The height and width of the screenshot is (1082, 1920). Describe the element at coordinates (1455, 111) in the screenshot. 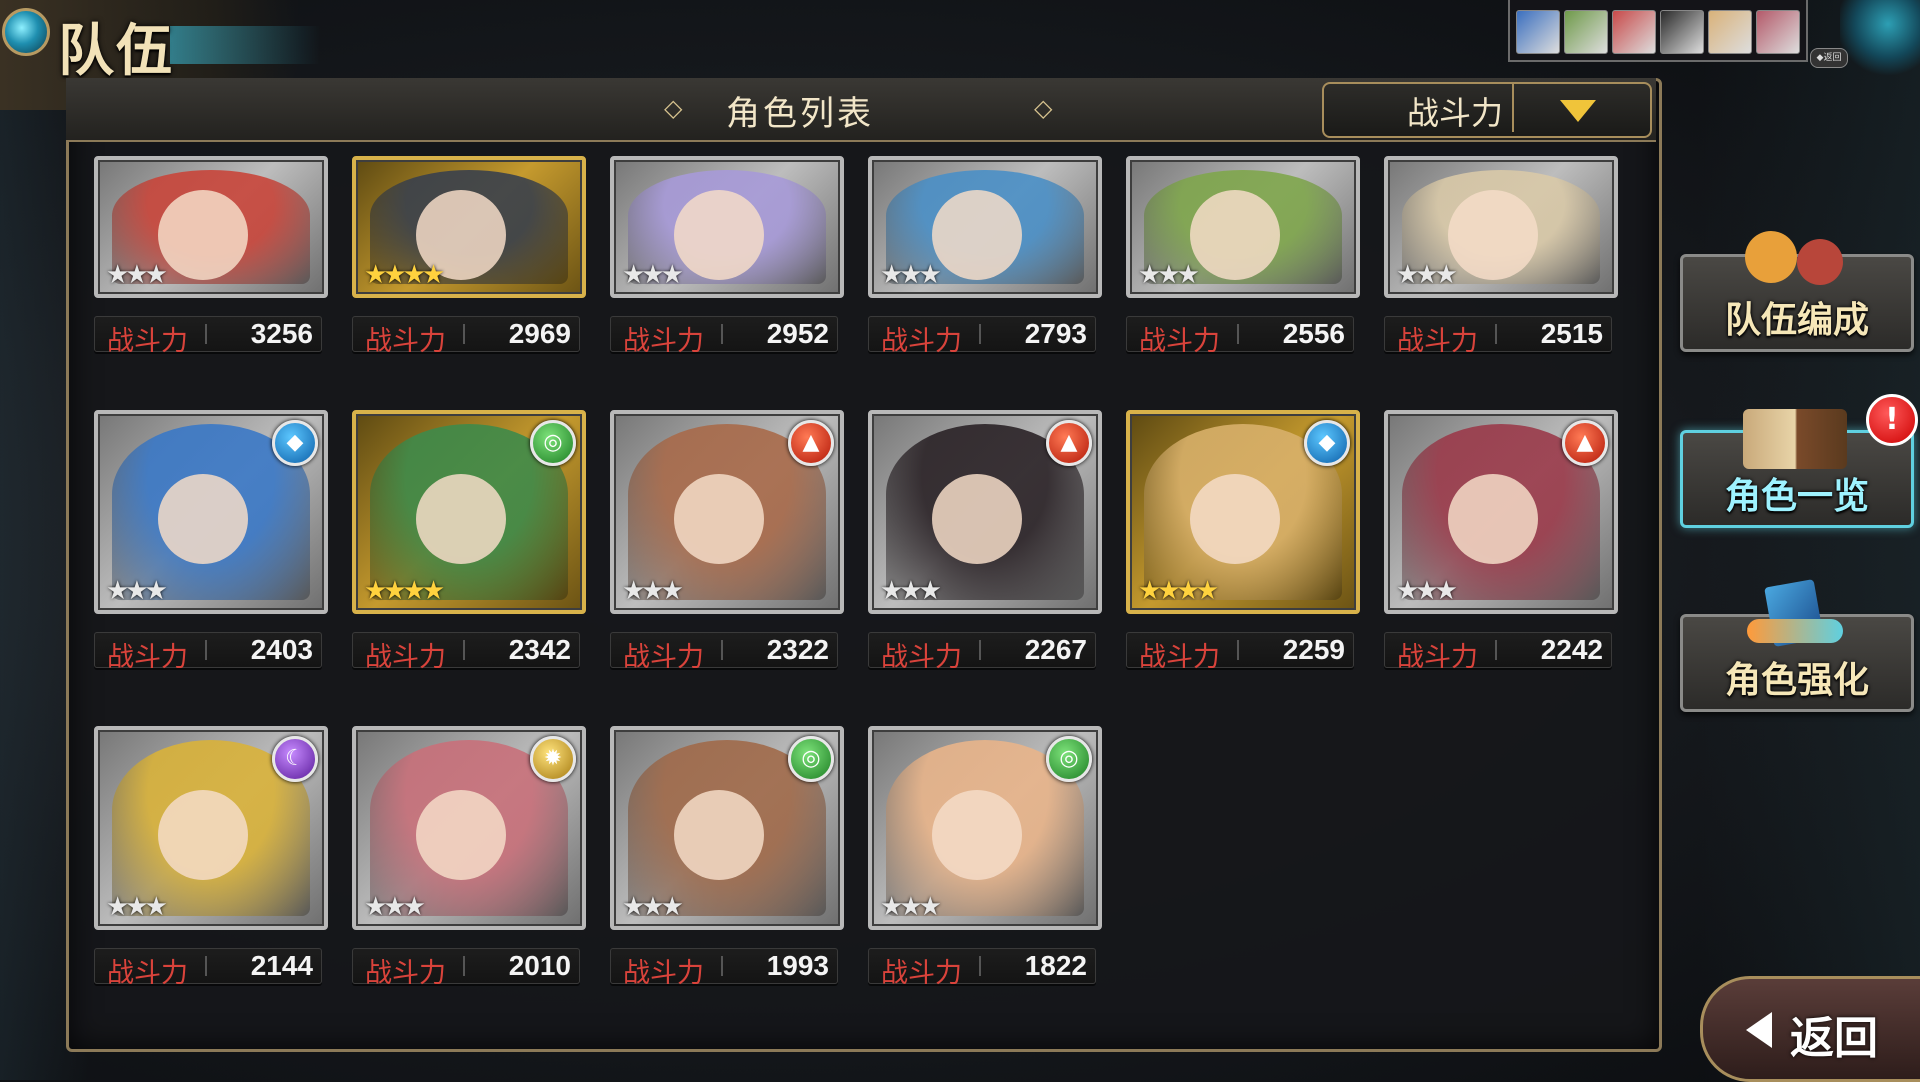

I see `sort-label: 战斗力` at that location.